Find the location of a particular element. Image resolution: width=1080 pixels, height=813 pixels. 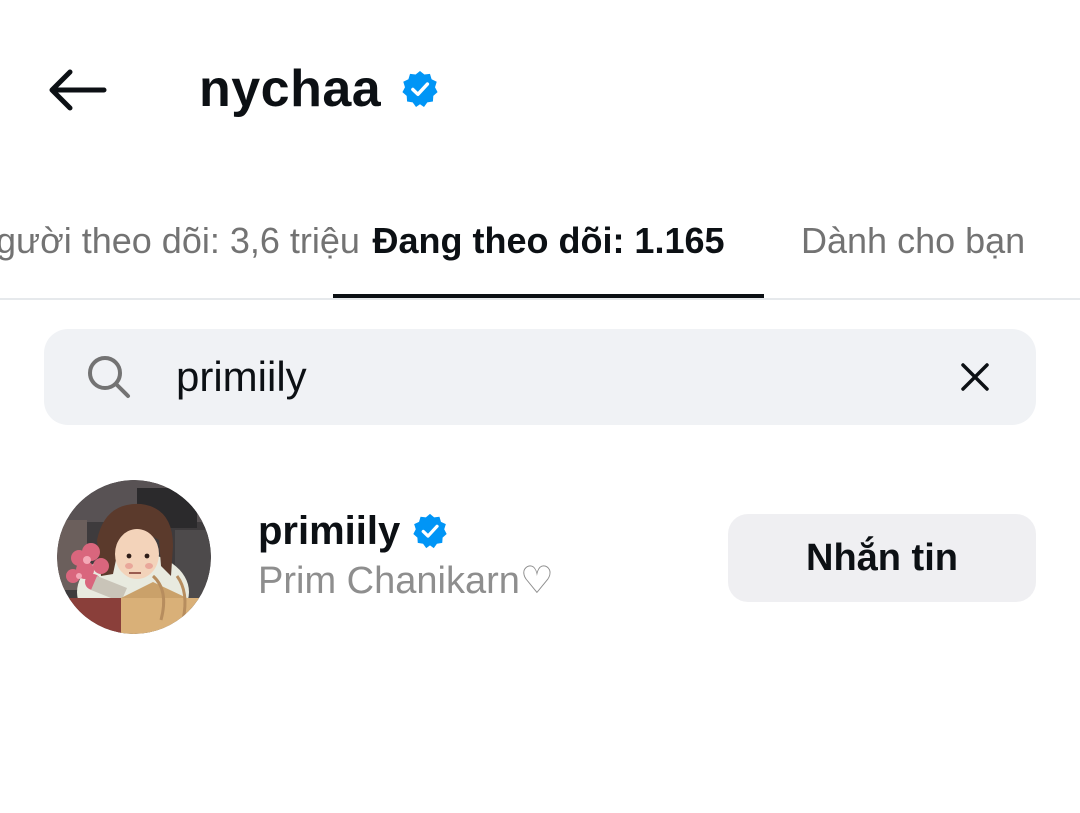

username-row: primiily is located at coordinates (353, 531).